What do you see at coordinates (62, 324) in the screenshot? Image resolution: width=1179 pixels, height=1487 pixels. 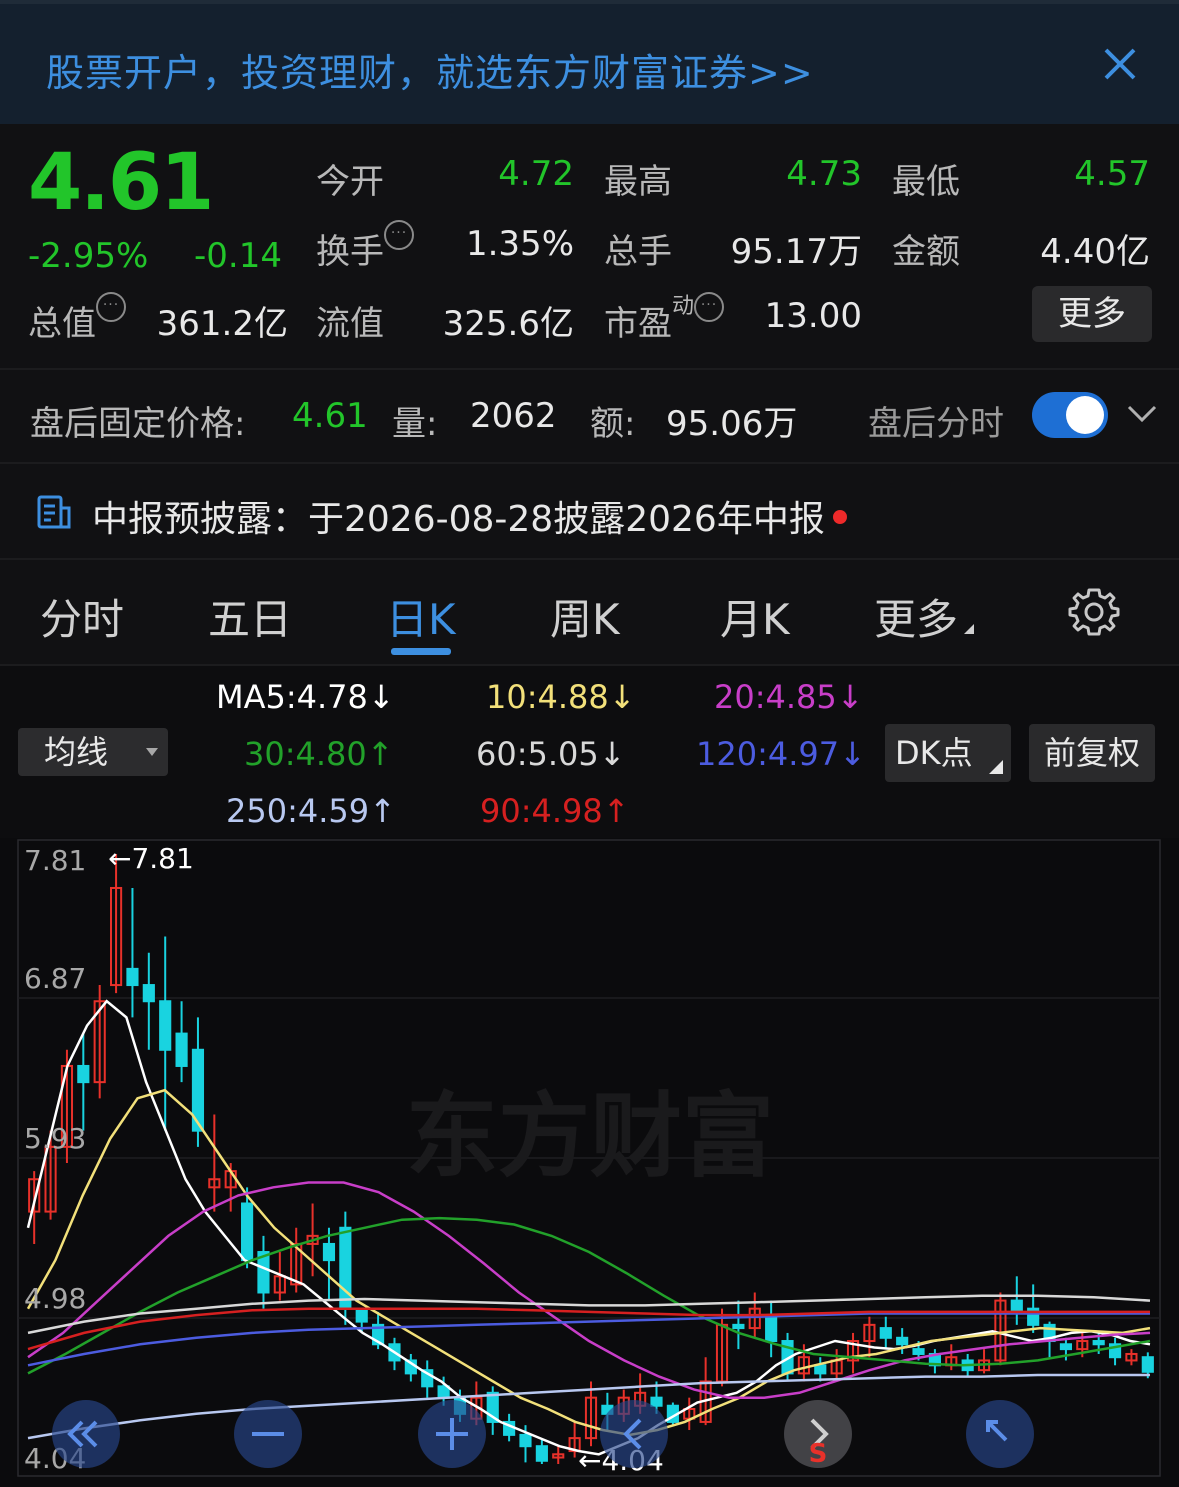 I see `mktcap-label-text: 总值` at bounding box center [62, 324].